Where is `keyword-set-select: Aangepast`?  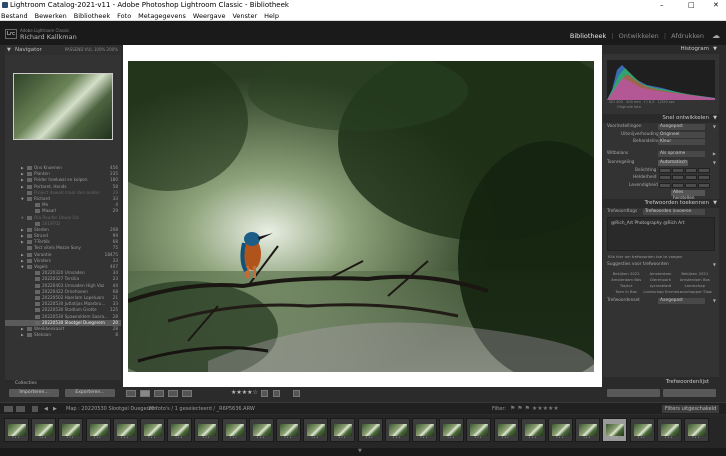
keyword-set-select: Aangepast is located at coordinates (681, 300).